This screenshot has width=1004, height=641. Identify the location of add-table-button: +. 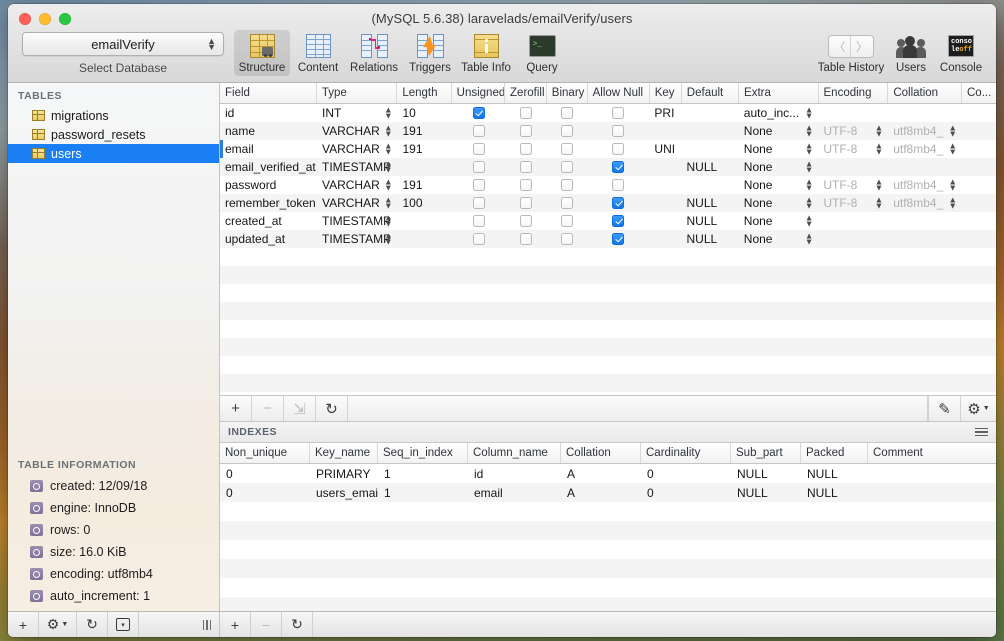
(23, 624).